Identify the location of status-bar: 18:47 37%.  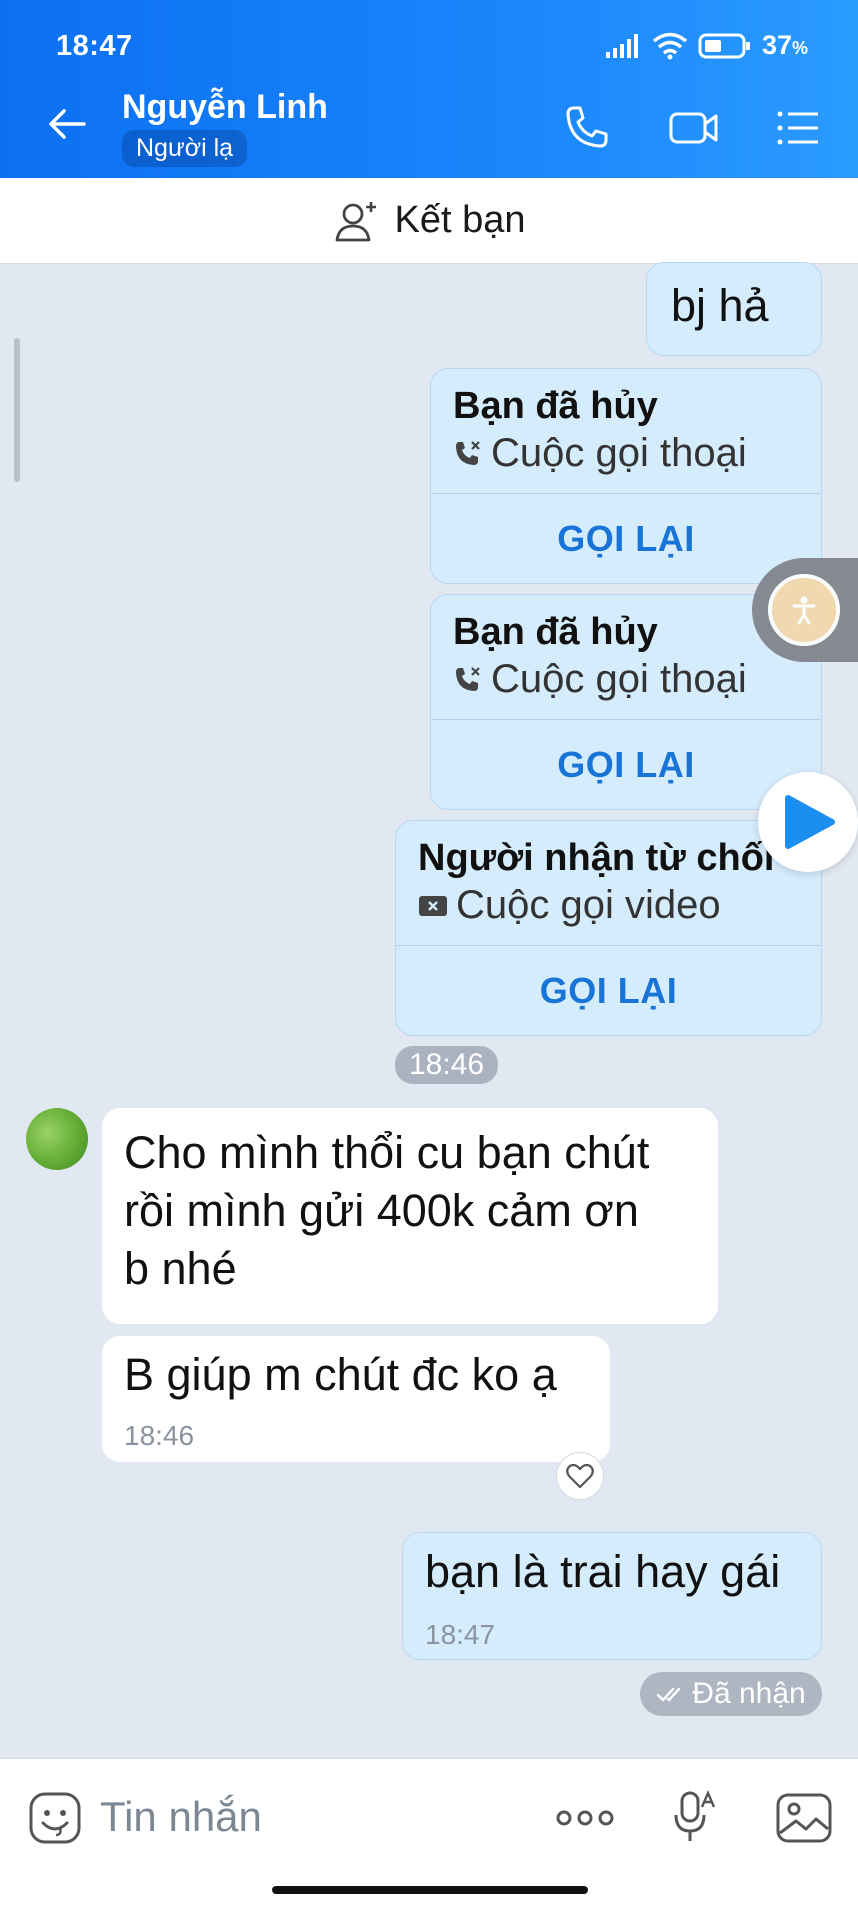
(429, 36).